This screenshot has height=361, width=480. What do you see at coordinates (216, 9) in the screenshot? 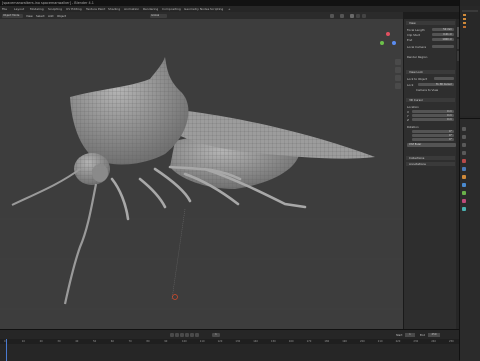
I see `tab-scripting: Scripting` at bounding box center [216, 9].